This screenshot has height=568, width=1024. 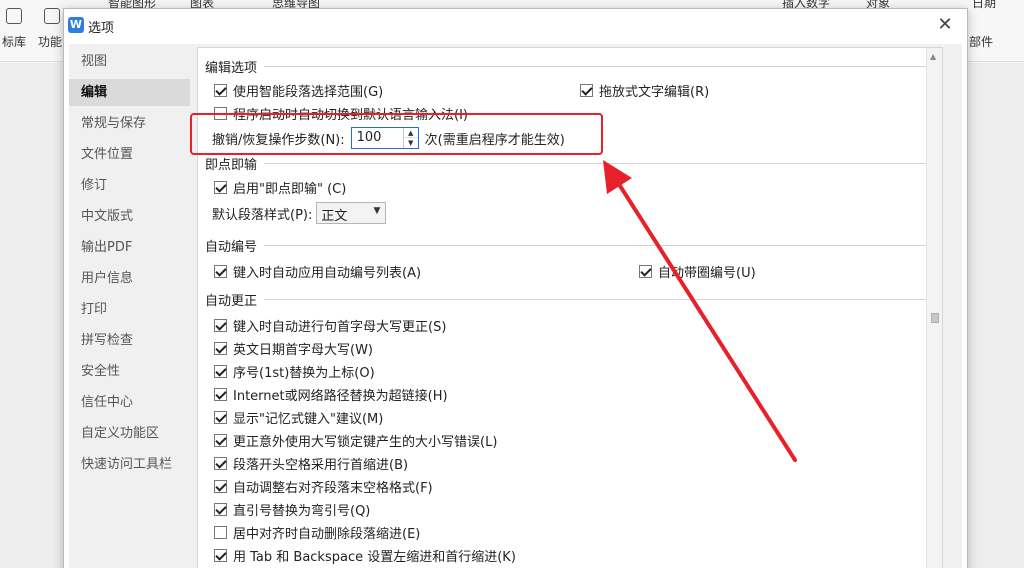 What do you see at coordinates (365, 442) in the screenshot?
I see `ac-label-6: 更正意外使用大写锁定键产生的大小写错误(L)` at bounding box center [365, 442].